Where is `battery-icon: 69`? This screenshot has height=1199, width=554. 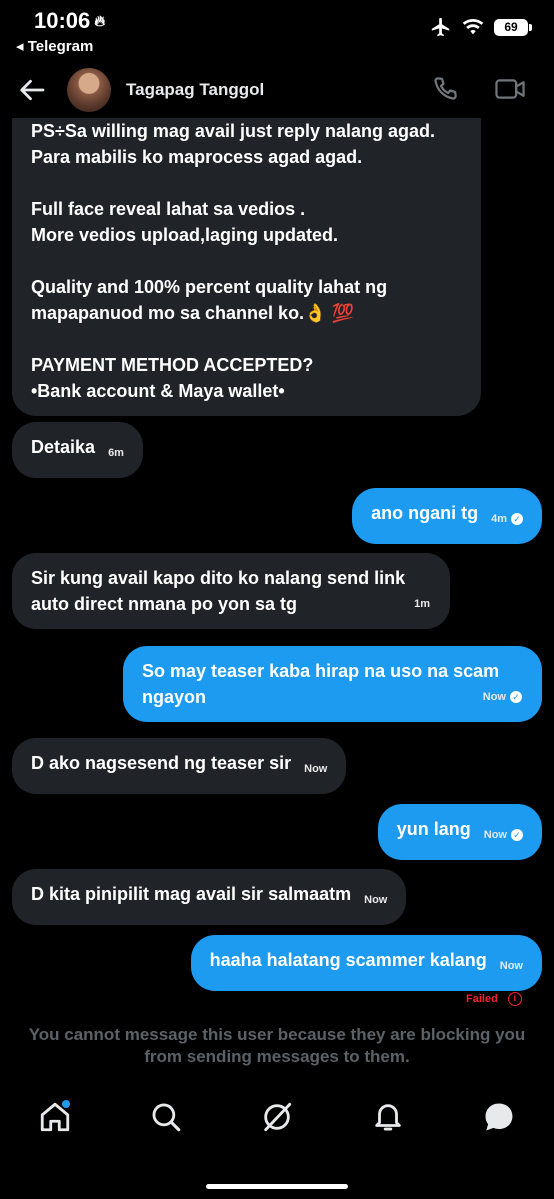 battery-icon: 69 is located at coordinates (513, 27).